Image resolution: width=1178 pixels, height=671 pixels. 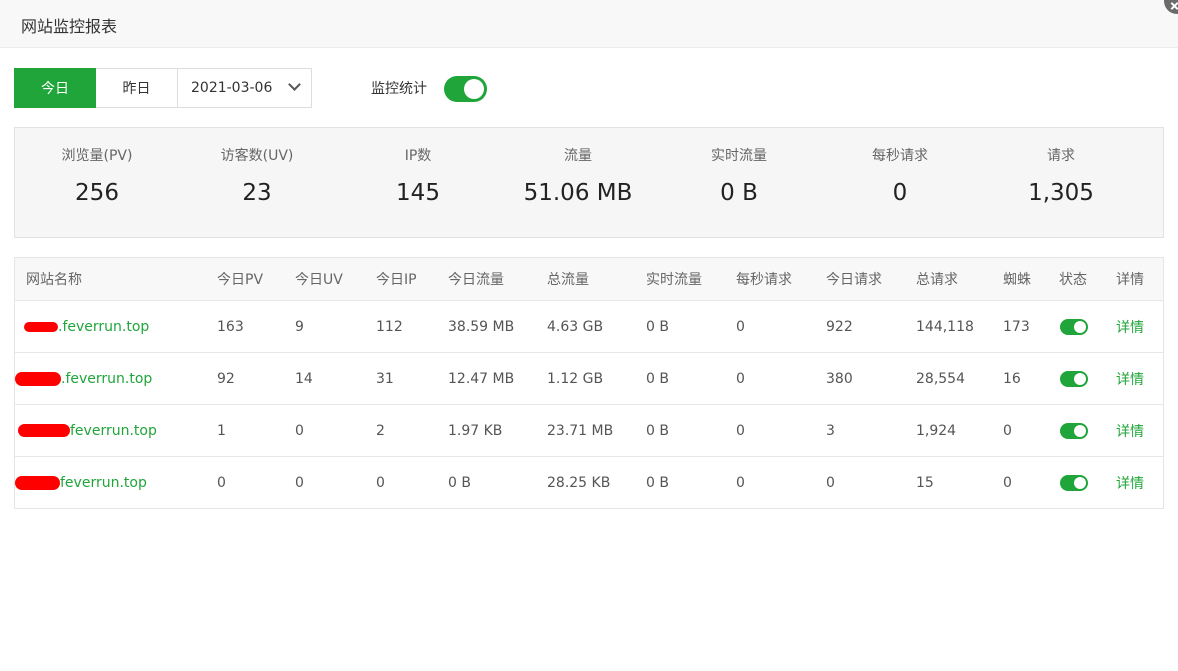 I want to click on stat-requests: 请求 1,305, so click(x=1061, y=183).